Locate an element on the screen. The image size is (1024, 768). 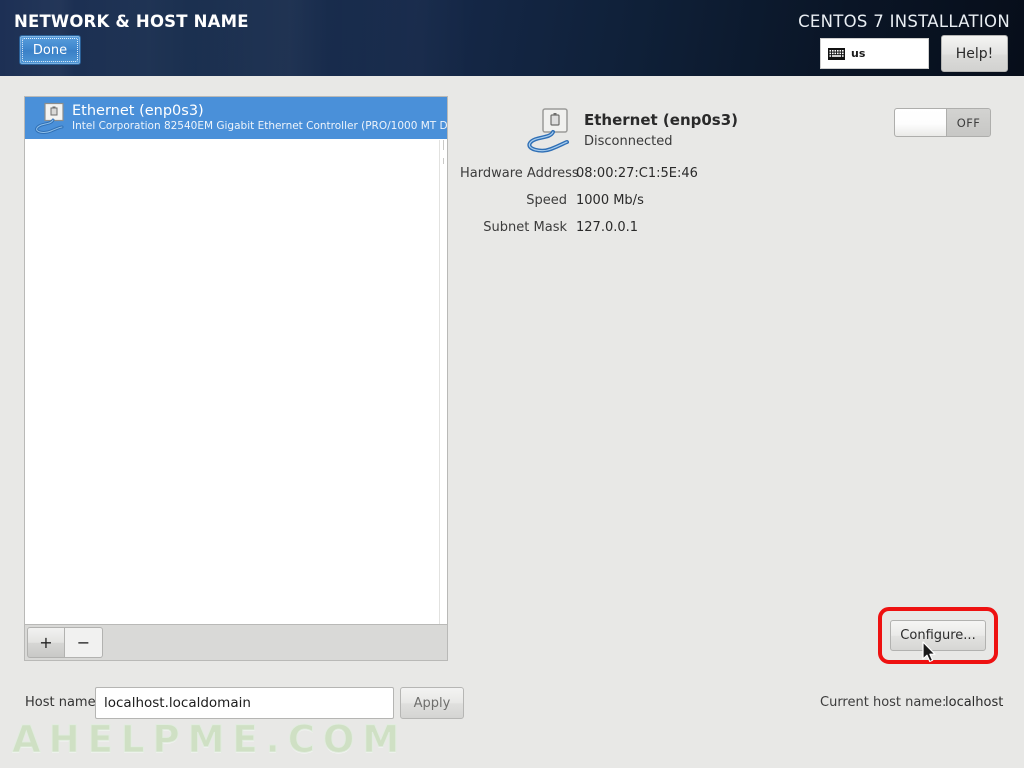
add-device-button: + is located at coordinates (46, 642).